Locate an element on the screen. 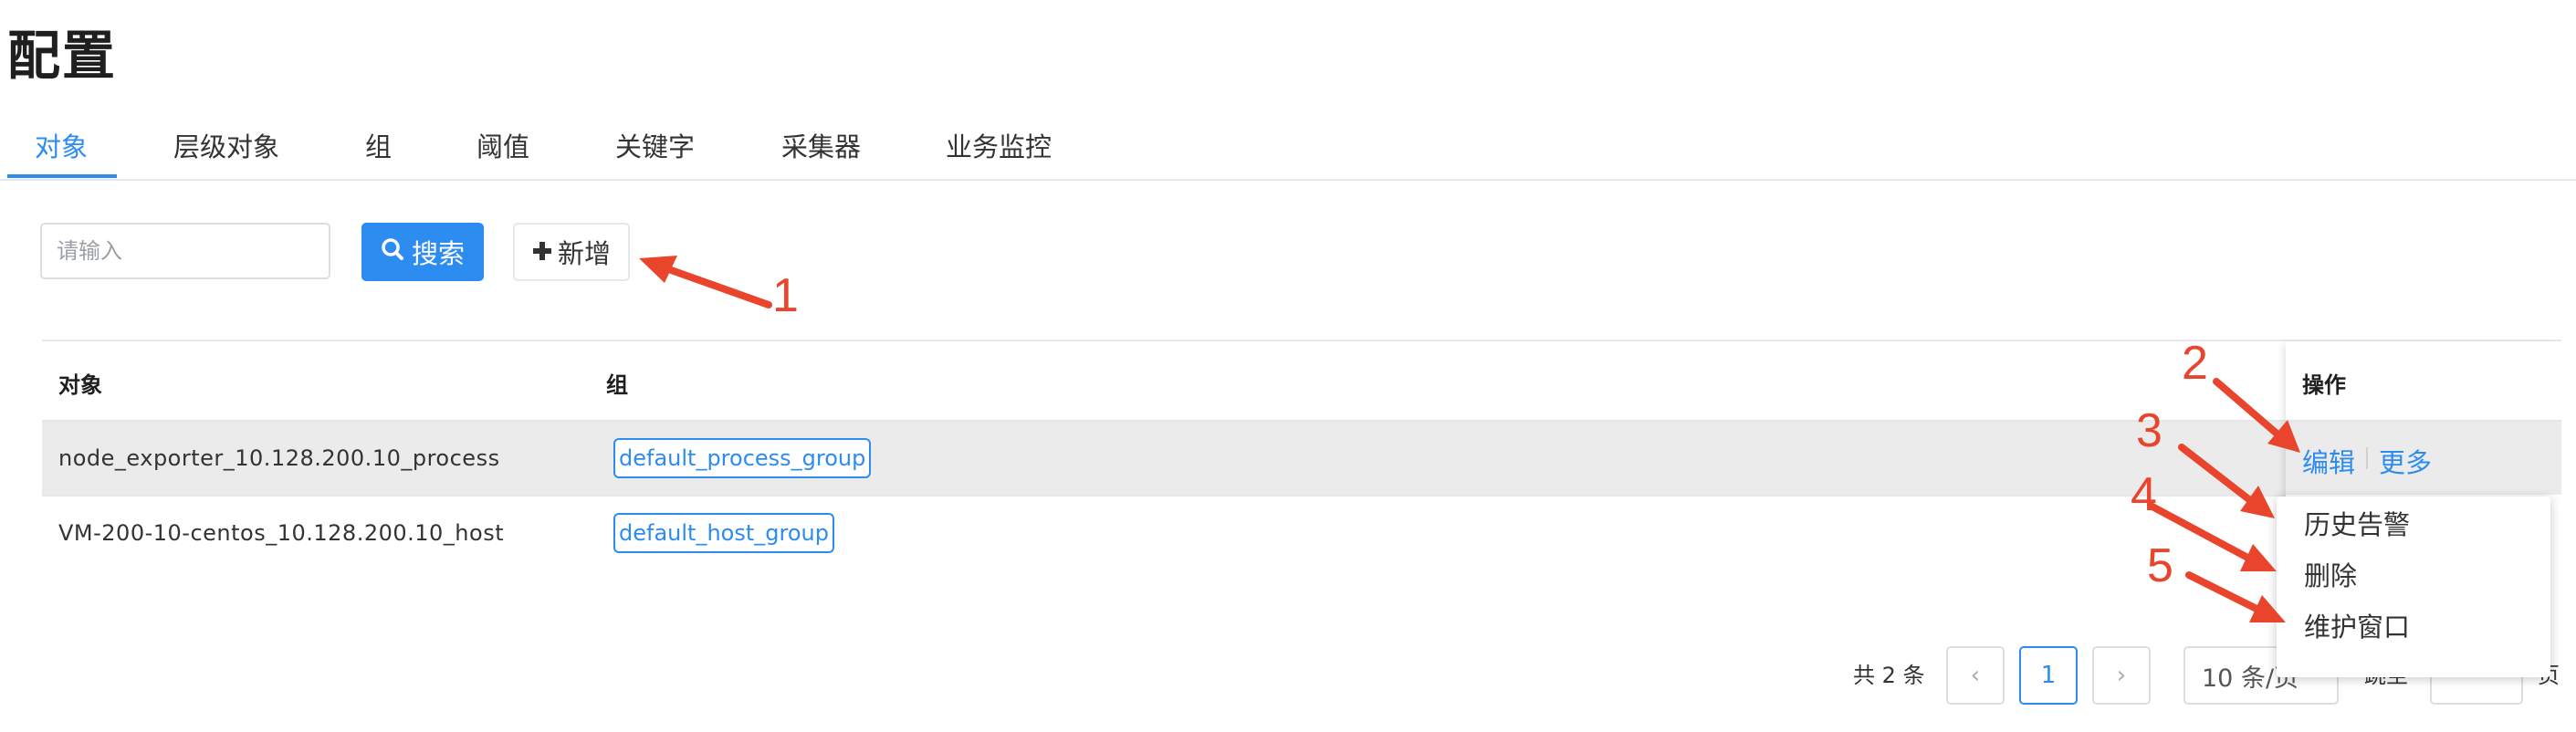 This screenshot has width=2576, height=732. annotation-number-1: 1 is located at coordinates (785, 295).